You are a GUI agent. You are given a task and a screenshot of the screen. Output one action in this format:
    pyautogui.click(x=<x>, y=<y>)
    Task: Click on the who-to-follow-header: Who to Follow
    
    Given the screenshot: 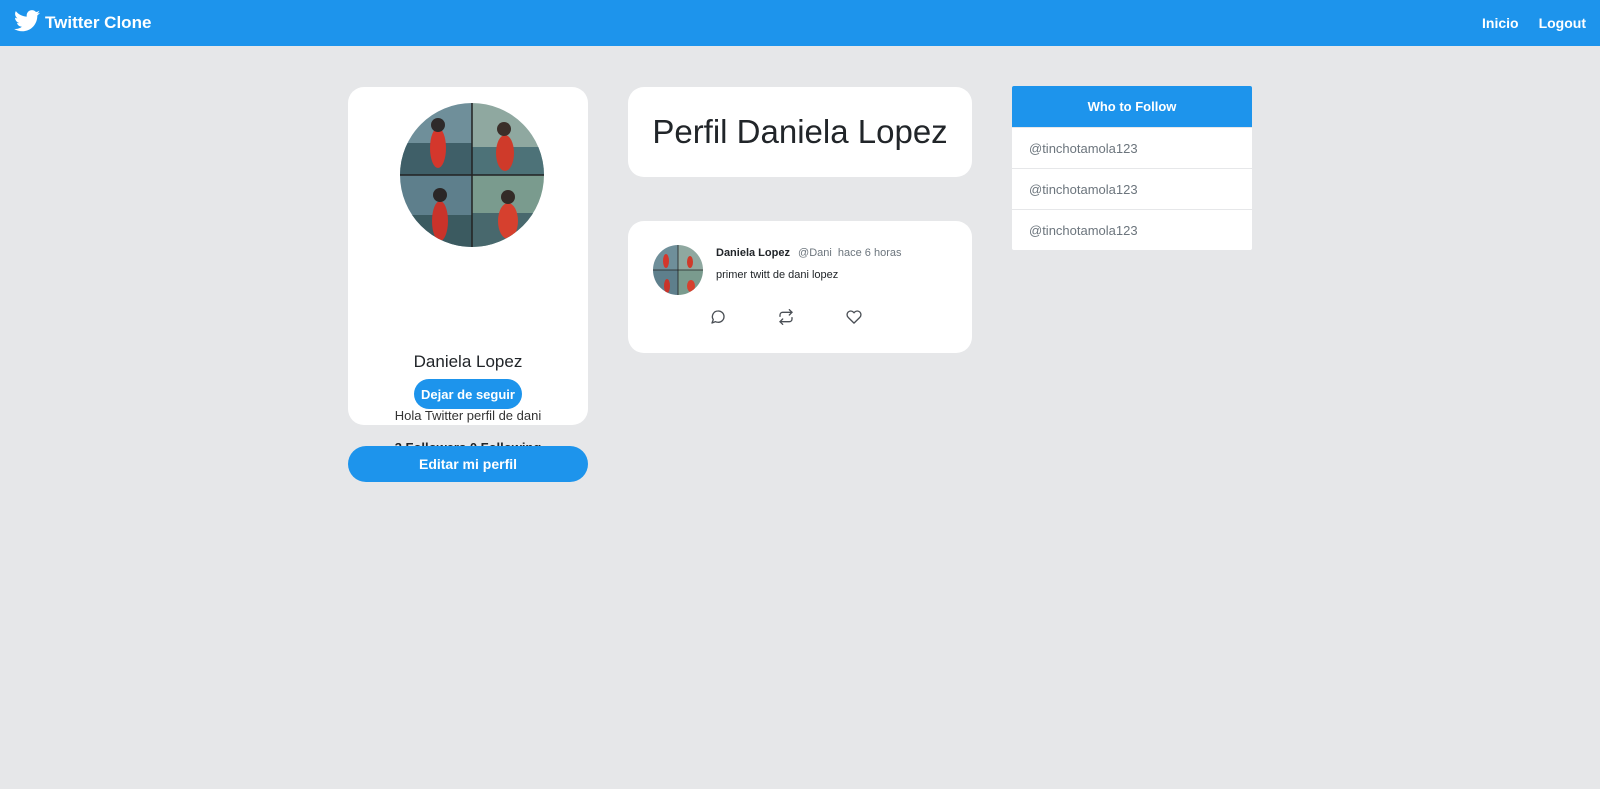 What is the action you would take?
    pyautogui.click(x=1132, y=106)
    